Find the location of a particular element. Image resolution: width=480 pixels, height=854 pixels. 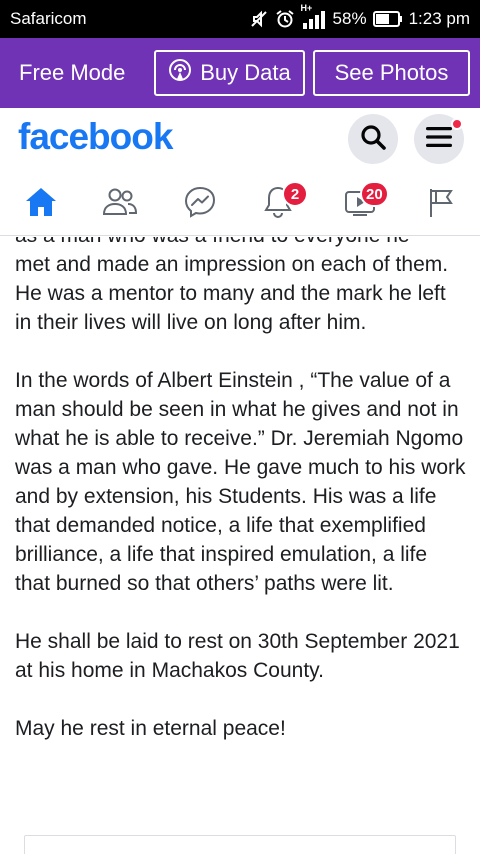

tab-notifications: 2 is located at coordinates (282, 203).